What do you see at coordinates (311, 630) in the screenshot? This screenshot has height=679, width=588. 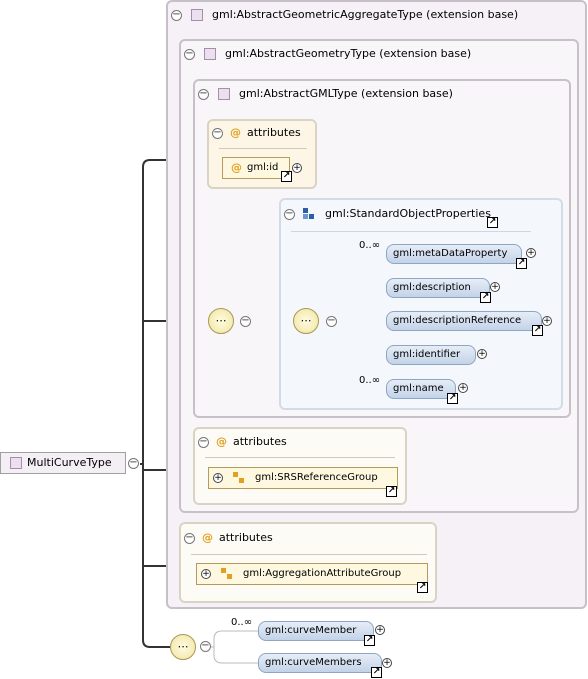 I see `element-label: gml:curveMember` at bounding box center [311, 630].